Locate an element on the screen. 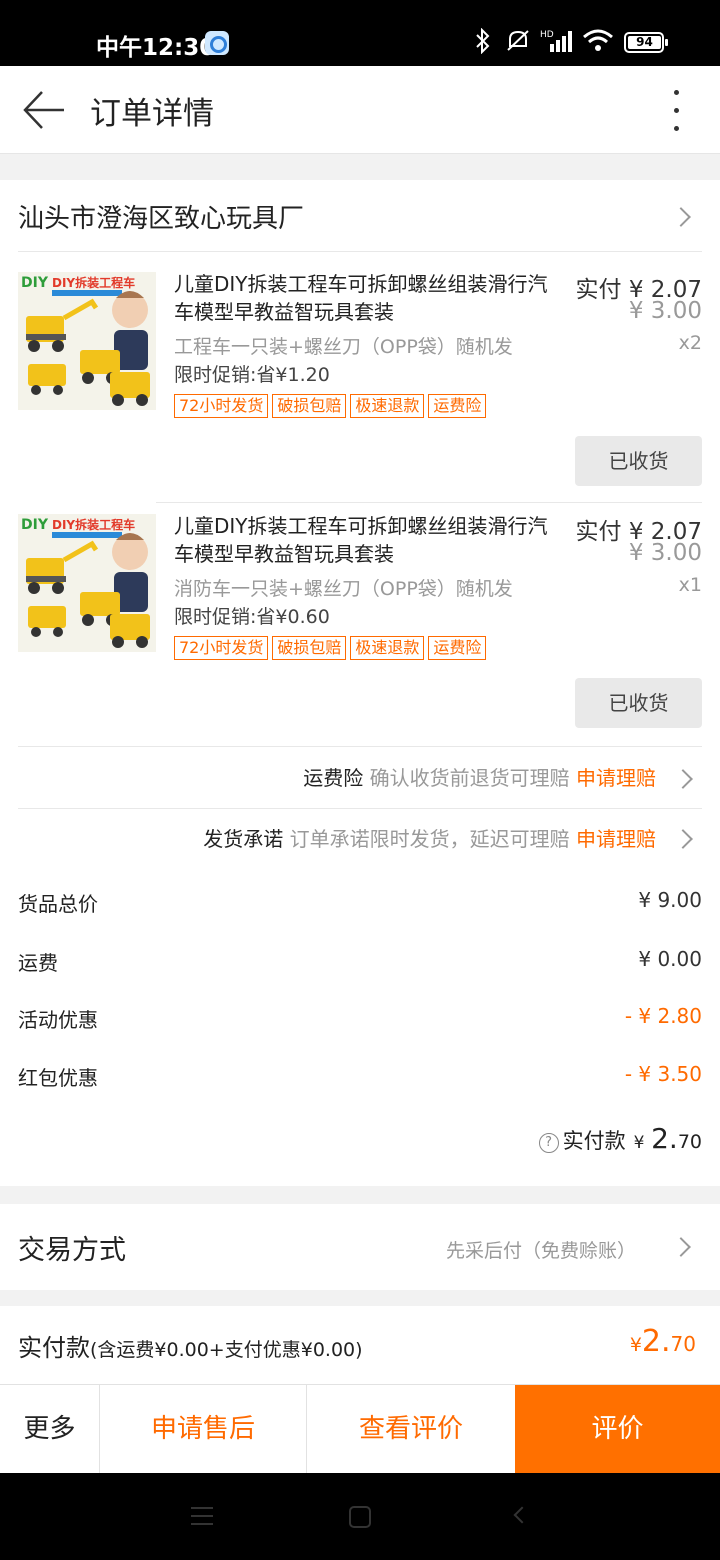 The width and height of the screenshot is (720, 1560). status-time: 中午12:30 is located at coordinates (156, 48).